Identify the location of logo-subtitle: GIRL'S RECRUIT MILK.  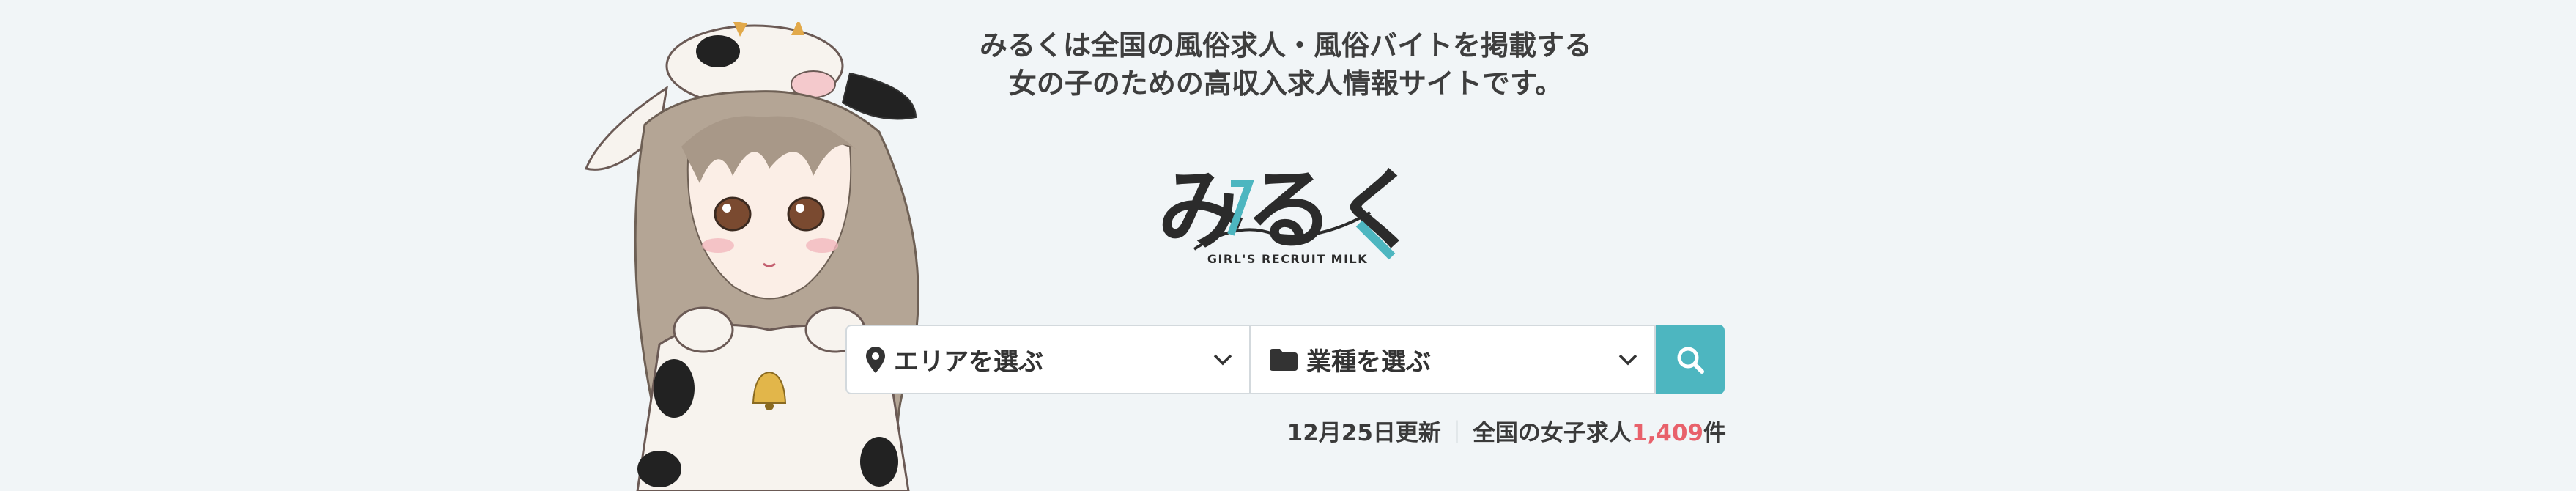
(1288, 259).